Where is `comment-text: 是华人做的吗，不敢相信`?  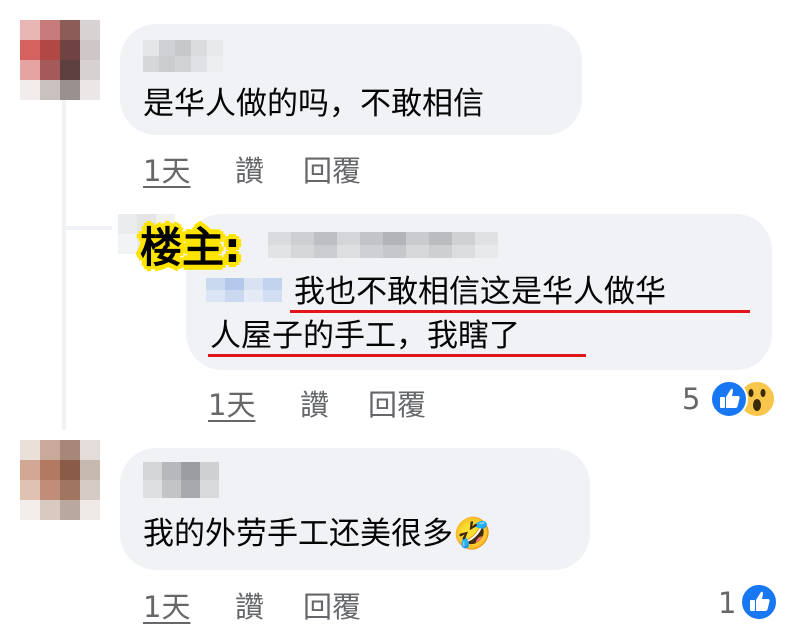
comment-text: 是华人做的吗，不敢相信 is located at coordinates (313, 104).